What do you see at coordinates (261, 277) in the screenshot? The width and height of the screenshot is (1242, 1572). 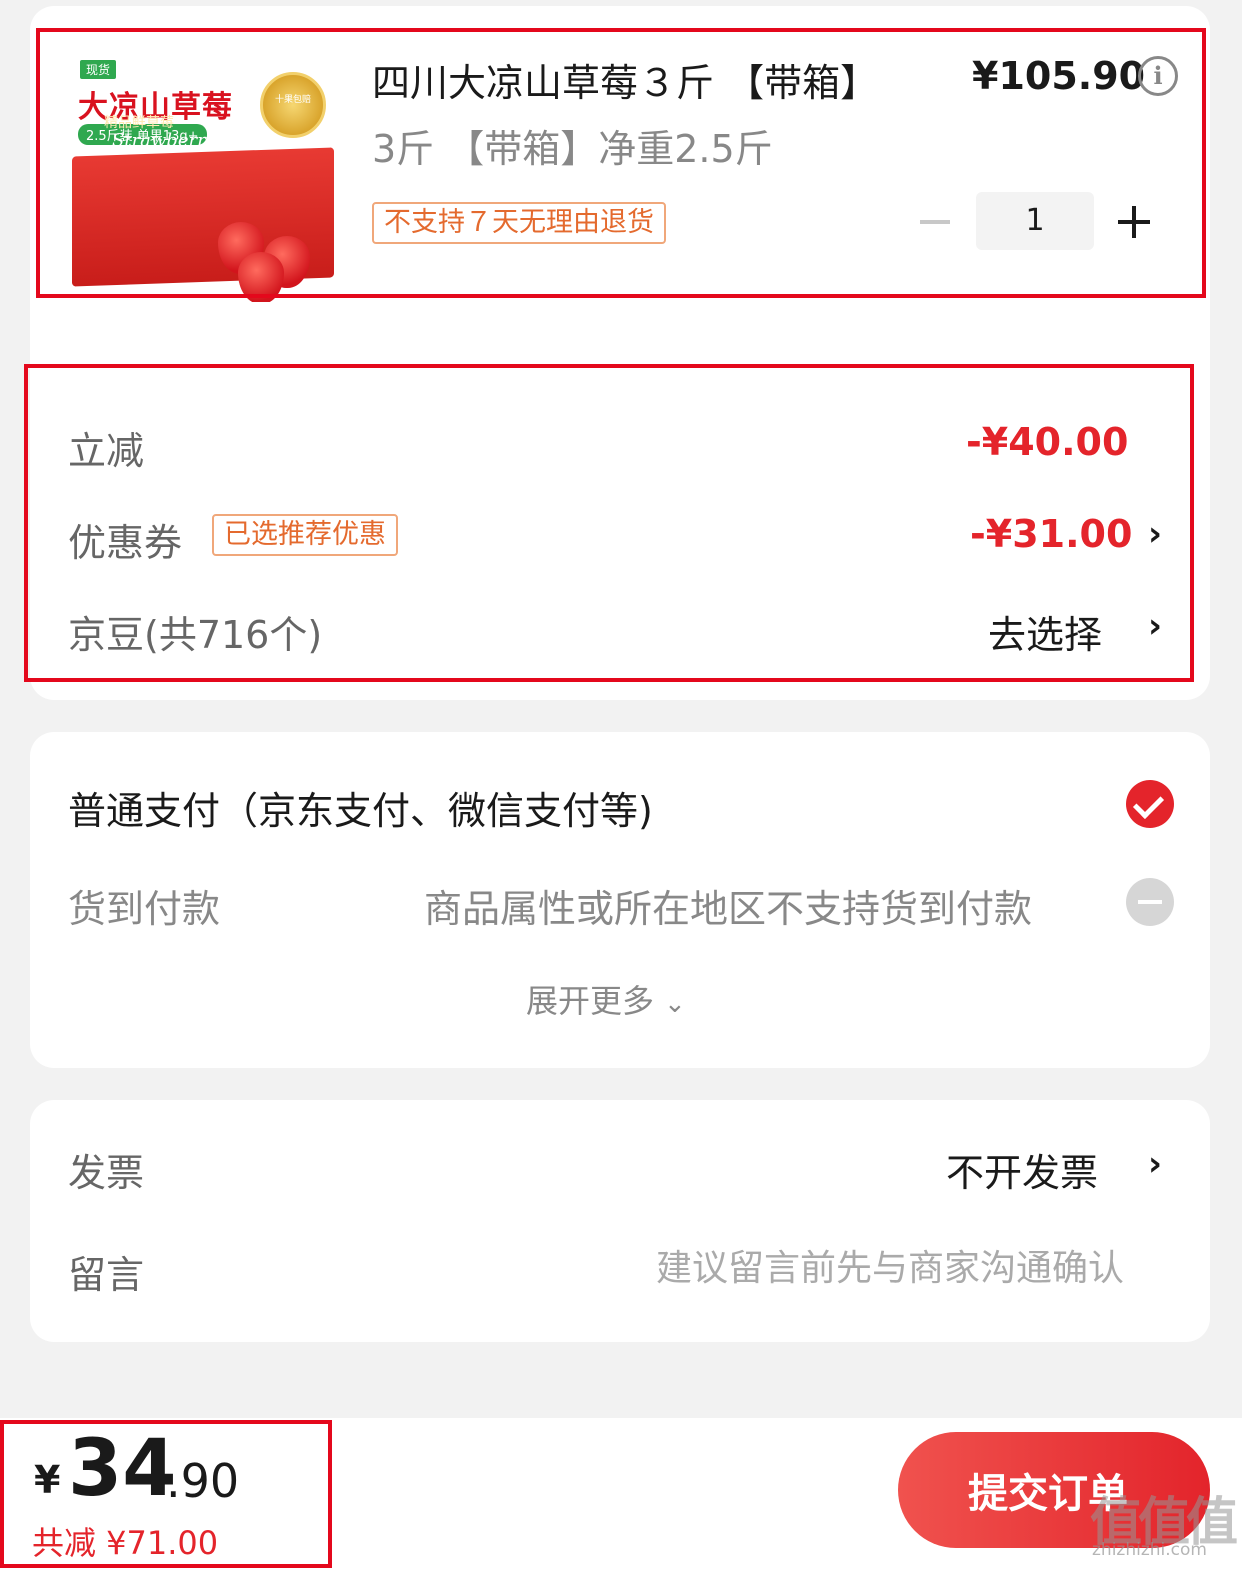 I see `strawberry` at bounding box center [261, 277].